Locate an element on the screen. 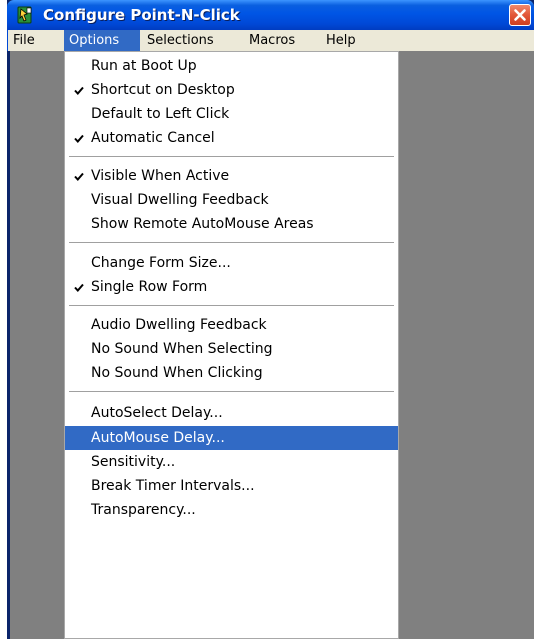 The width and height of the screenshot is (534, 639). close-icon is located at coordinates (520, 15).